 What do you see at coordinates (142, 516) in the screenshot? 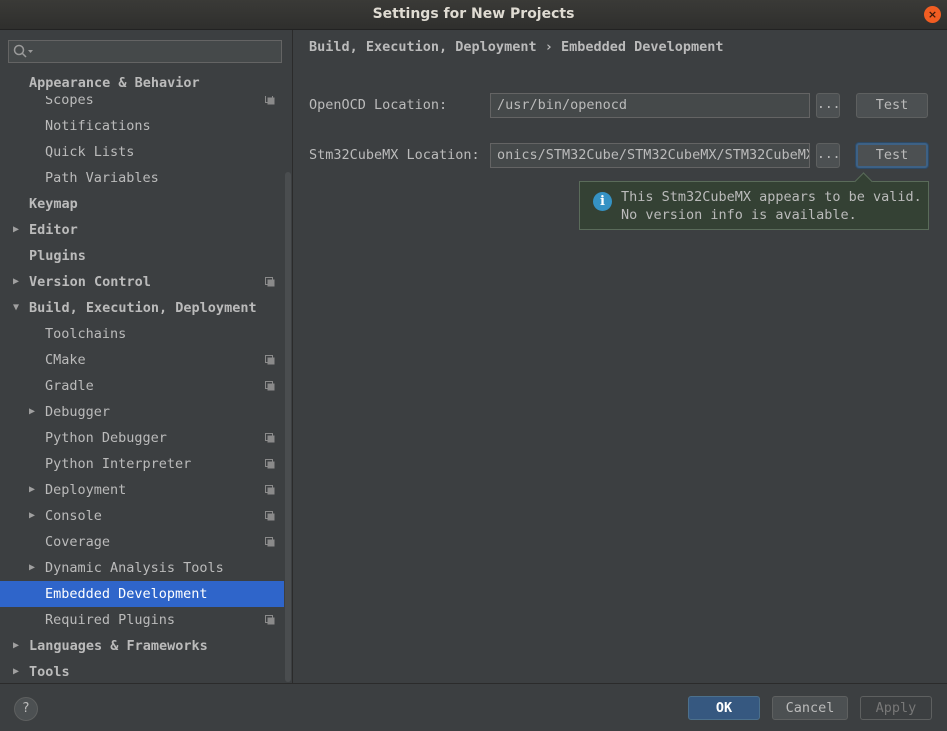
I see `sidebar-item-console: ▶ Console` at bounding box center [142, 516].